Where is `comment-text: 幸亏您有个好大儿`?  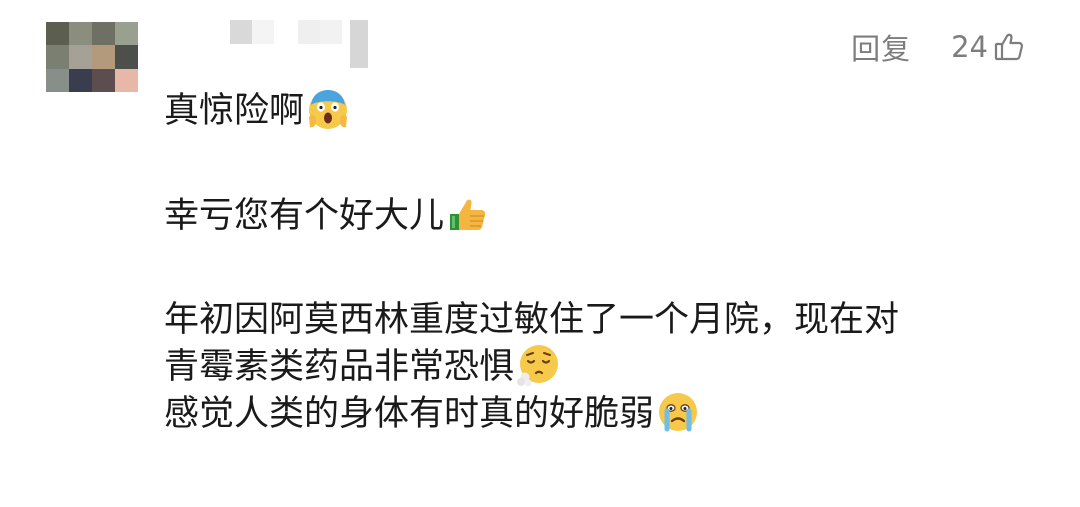 comment-text: 幸亏您有个好大儿 is located at coordinates (304, 216).